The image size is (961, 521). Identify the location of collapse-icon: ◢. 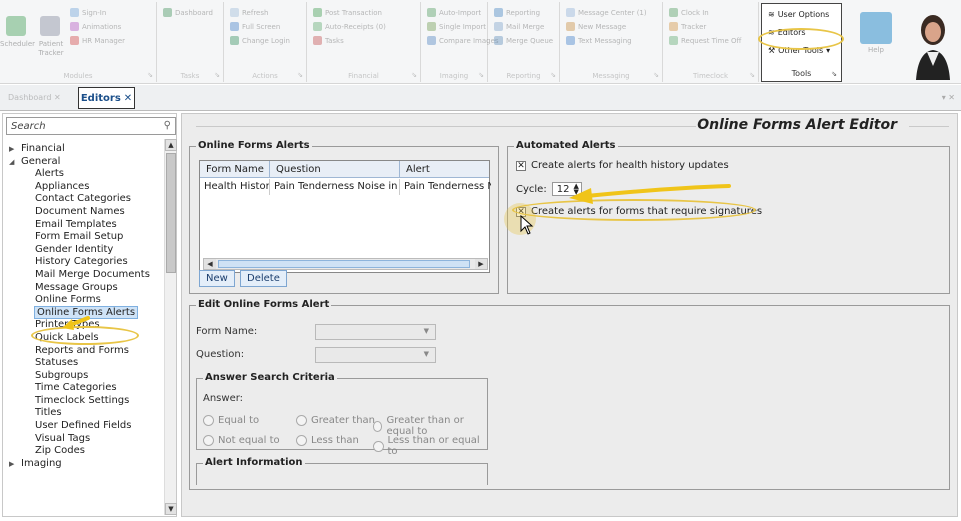
(15, 162).